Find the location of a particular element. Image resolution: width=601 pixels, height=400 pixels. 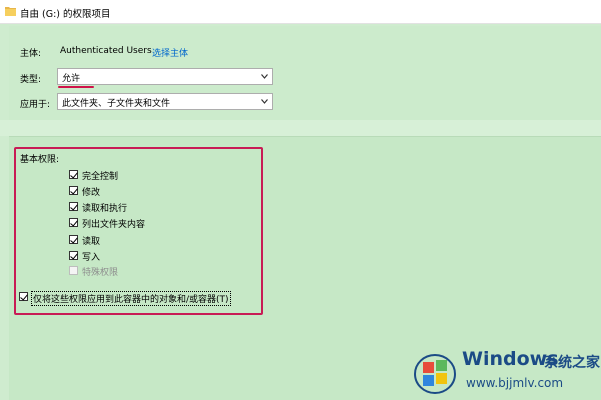

permission-label: 读取 is located at coordinates (91, 242).